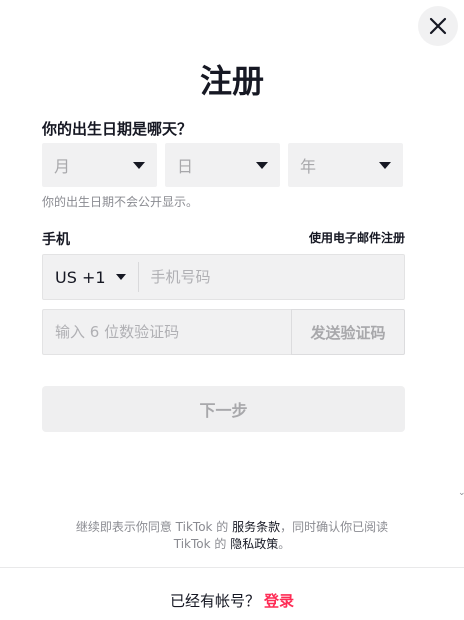 The width and height of the screenshot is (464, 620). Describe the element at coordinates (80, 277) in the screenshot. I see `country-code-value: US +1` at that location.